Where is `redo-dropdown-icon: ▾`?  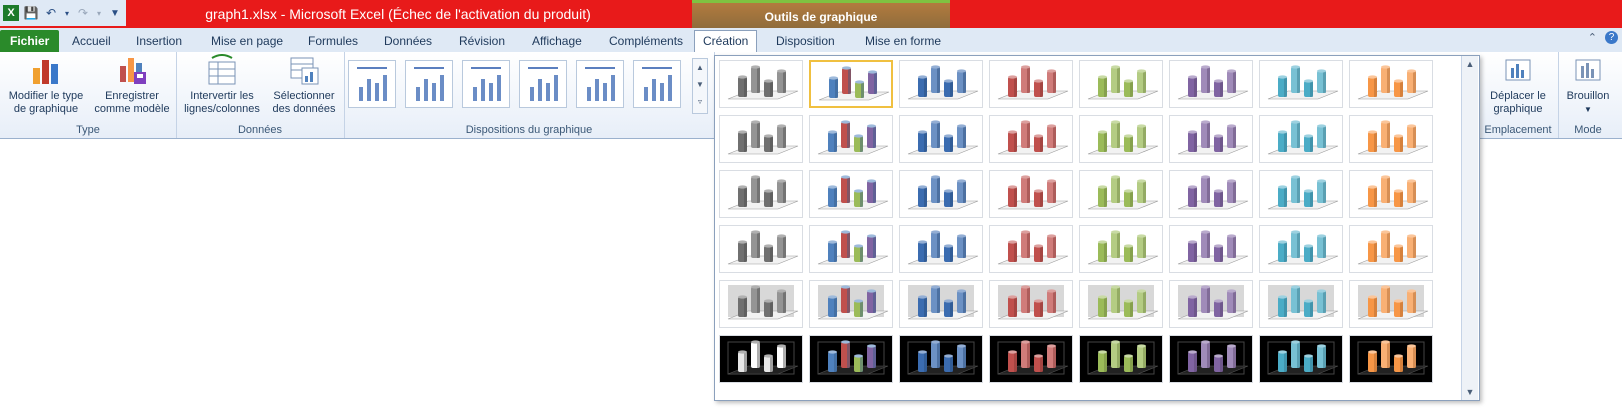 redo-dropdown-icon: ▾ is located at coordinates (99, 13).